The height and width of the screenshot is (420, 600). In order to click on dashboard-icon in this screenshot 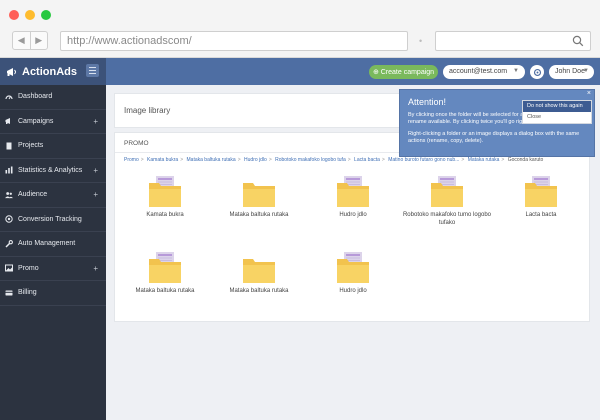, I will do `click(9, 97)`.